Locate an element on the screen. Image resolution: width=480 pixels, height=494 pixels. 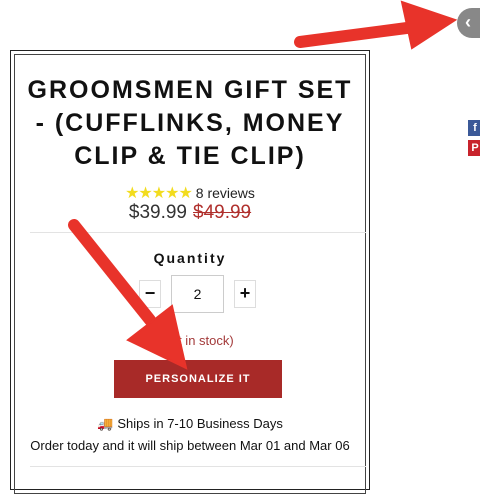
rating-row: ★★★★★ 8 reviews is located at coordinates (190, 193).